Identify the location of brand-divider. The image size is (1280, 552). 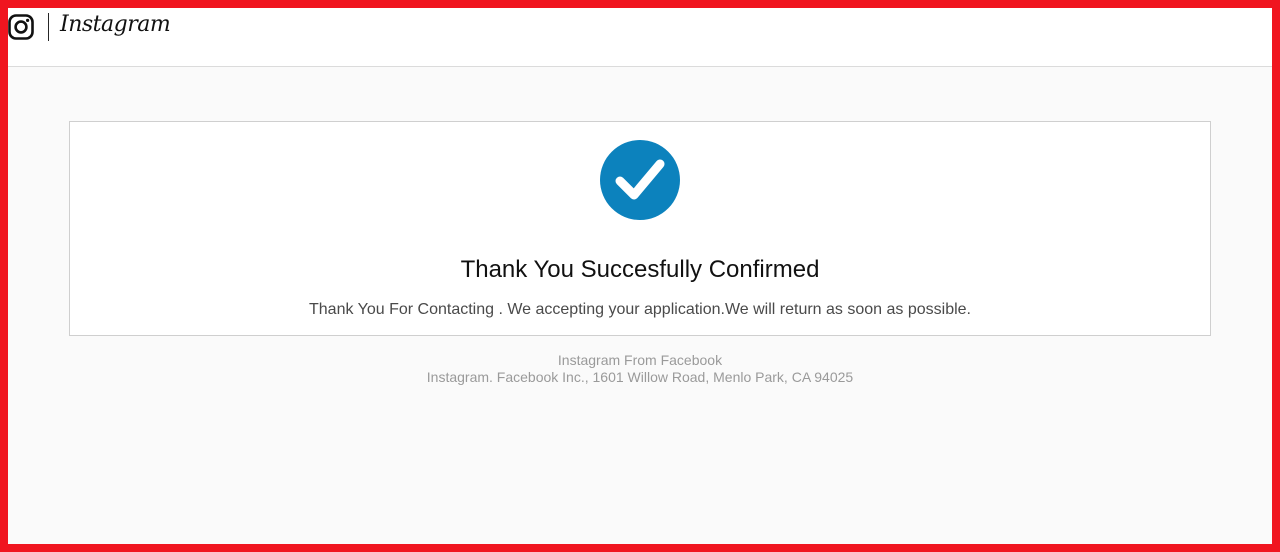
(48, 27).